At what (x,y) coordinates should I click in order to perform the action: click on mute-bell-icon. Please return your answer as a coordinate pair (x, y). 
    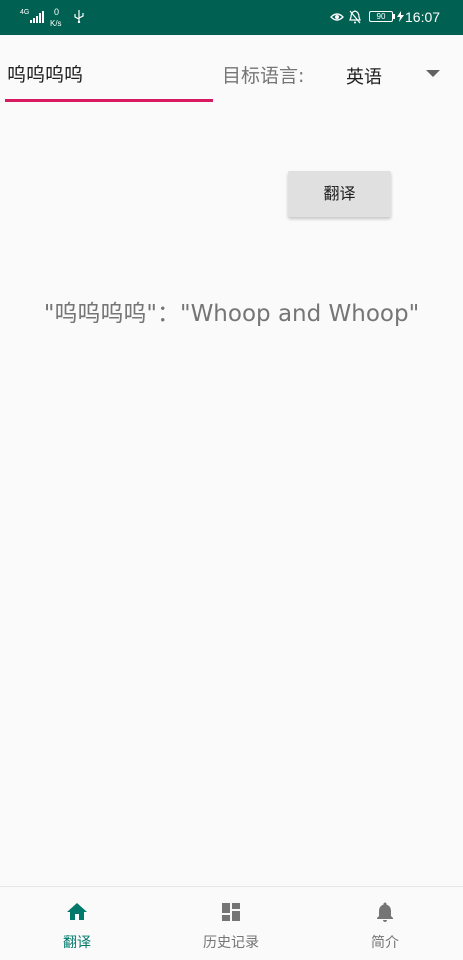
    Looking at the image, I should click on (355, 17).